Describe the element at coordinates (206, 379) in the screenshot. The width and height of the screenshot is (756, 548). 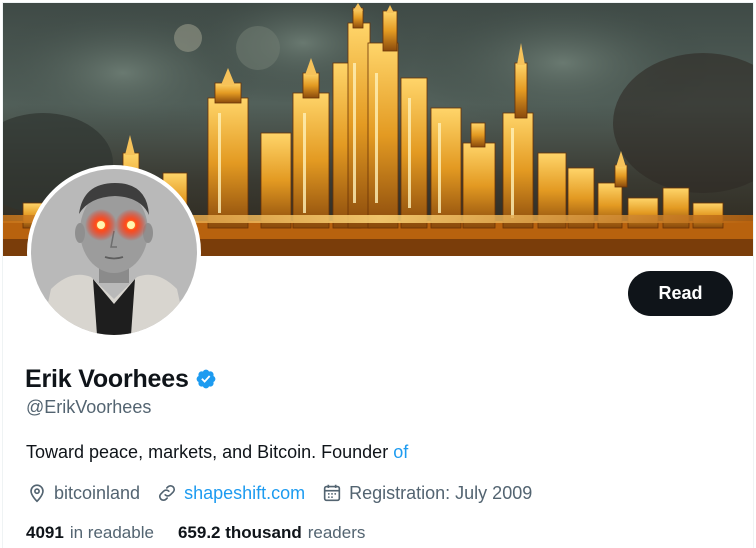
I see `verified-badge-icon` at that location.